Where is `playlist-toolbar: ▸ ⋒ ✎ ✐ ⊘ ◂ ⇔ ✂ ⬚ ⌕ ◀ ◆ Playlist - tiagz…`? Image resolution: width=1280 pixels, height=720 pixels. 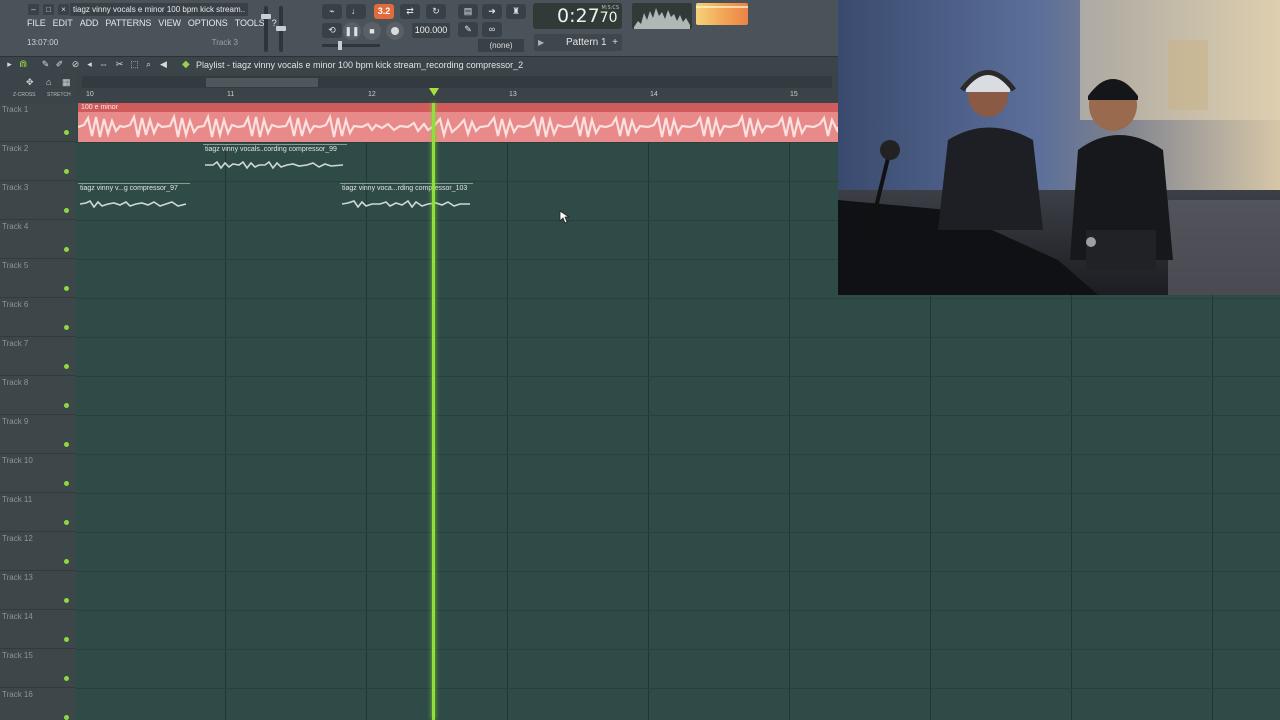
playlist-toolbar: ▸ ⋒ ✎ ✐ ⊘ ◂ ⇔ ✂ ⬚ ⌕ ◀ ◆ Playlist - tiagz… is located at coordinates (419, 65).